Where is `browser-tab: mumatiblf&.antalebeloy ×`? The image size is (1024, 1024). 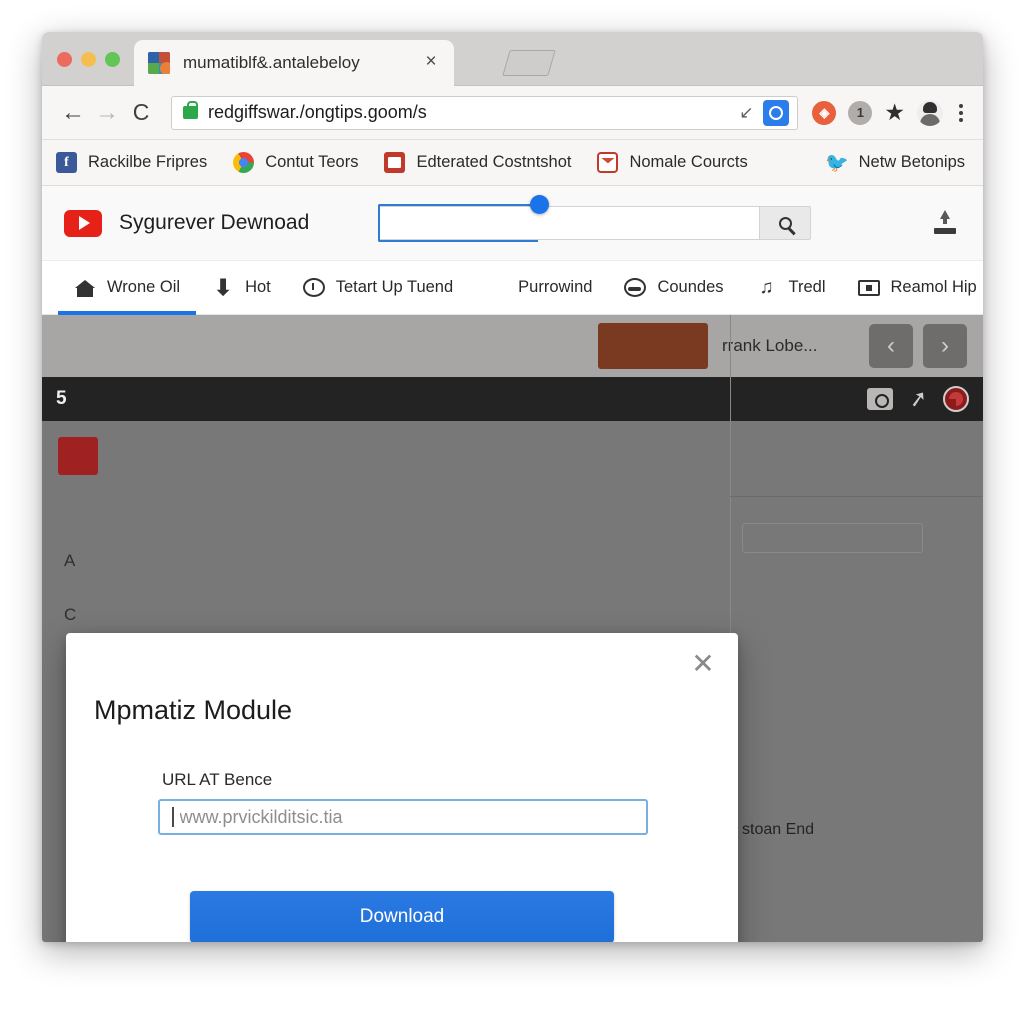
browser-tab: mumatiblf&.antalebeloy × is located at coordinates (294, 63).